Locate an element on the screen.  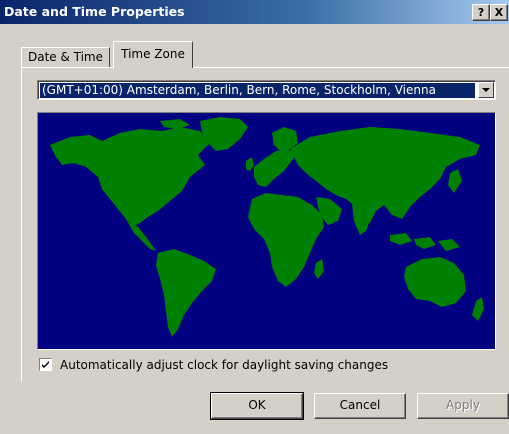
cancel-button: Cancel is located at coordinates (360, 406).